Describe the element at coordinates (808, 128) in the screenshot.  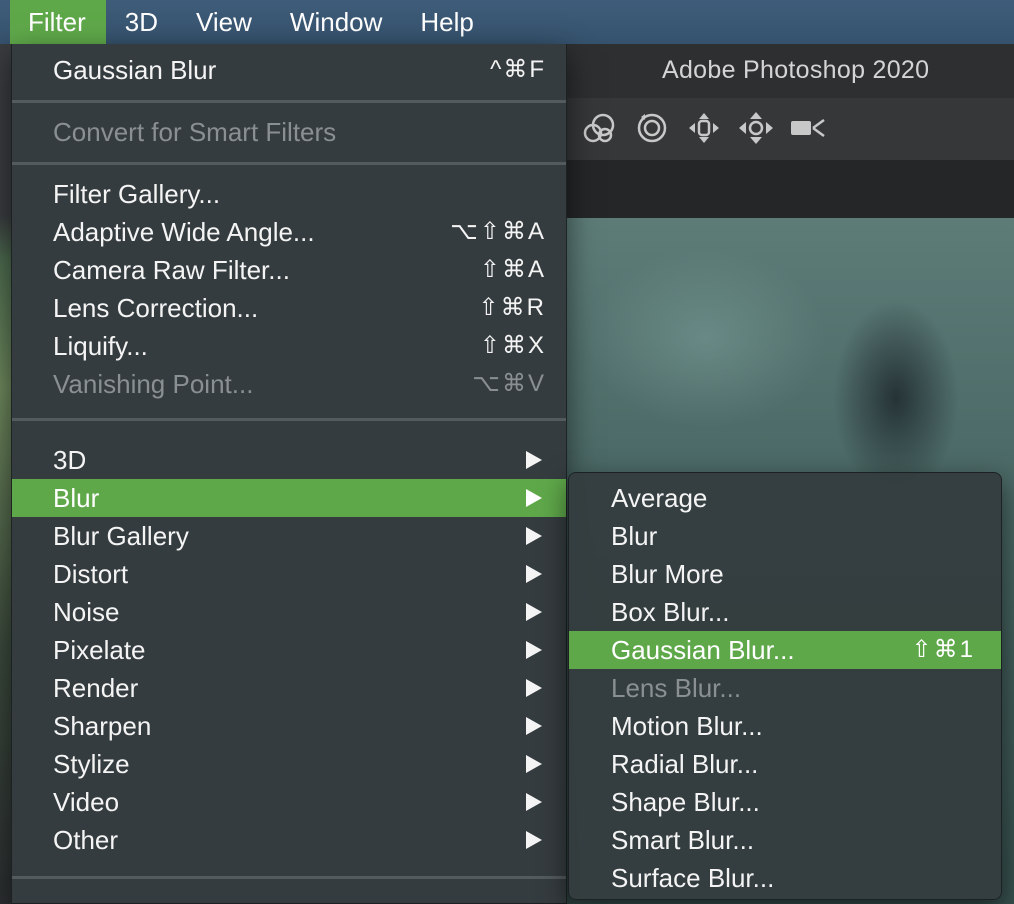
I see `camera-3d-icon` at that location.